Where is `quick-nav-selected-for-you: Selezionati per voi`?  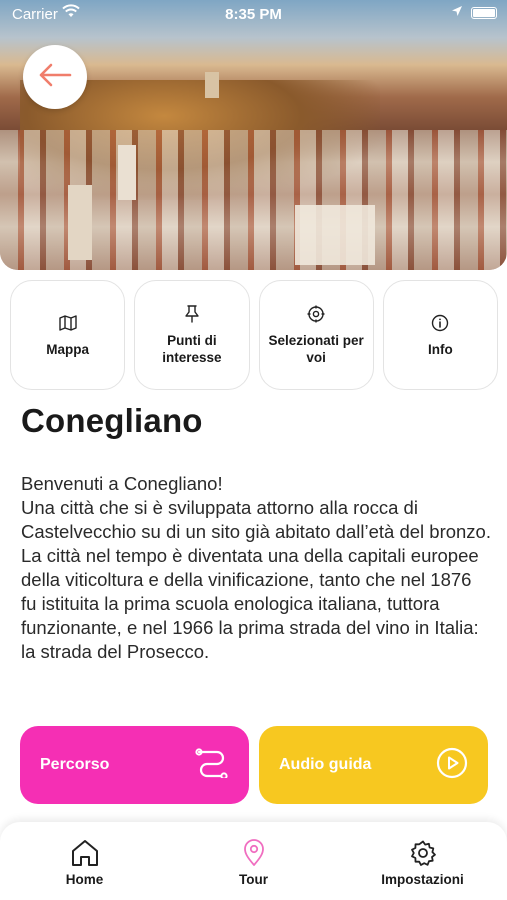 quick-nav-selected-for-you: Selezionati per voi is located at coordinates (316, 335).